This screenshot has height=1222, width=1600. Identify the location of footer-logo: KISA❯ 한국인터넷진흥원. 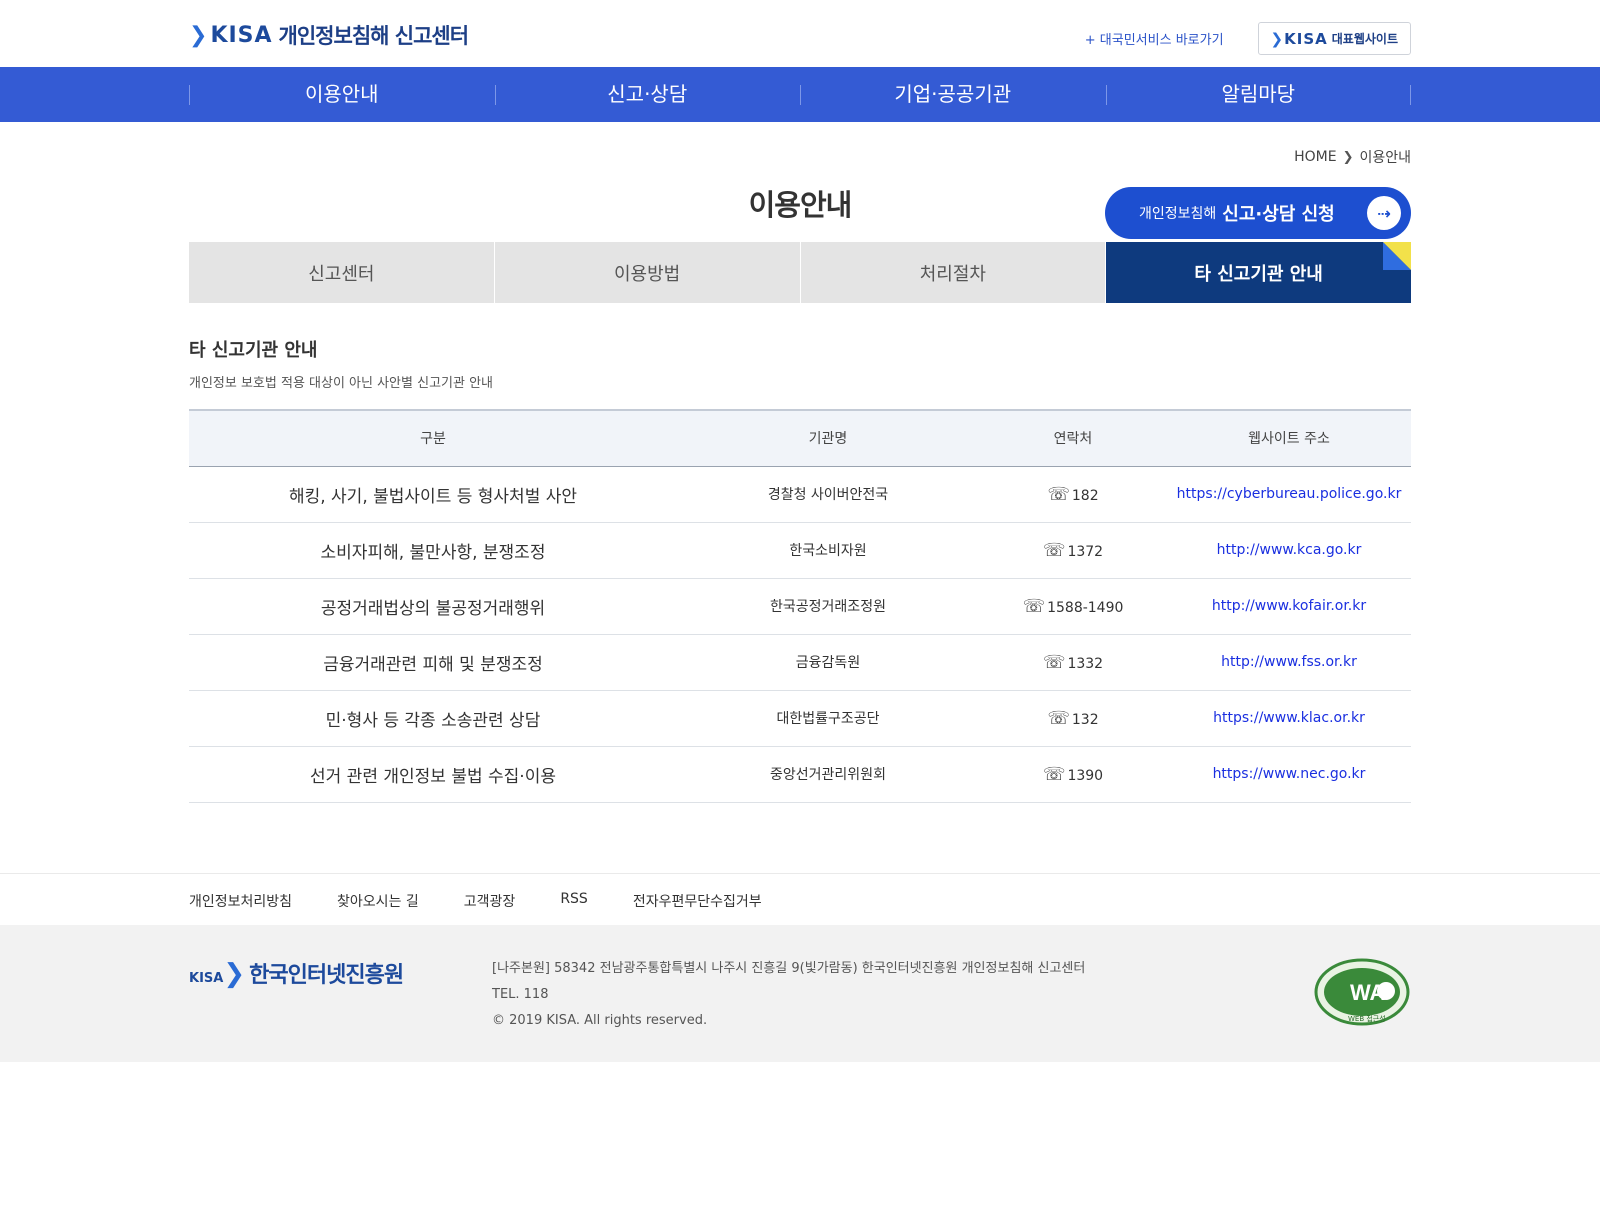
(296, 973).